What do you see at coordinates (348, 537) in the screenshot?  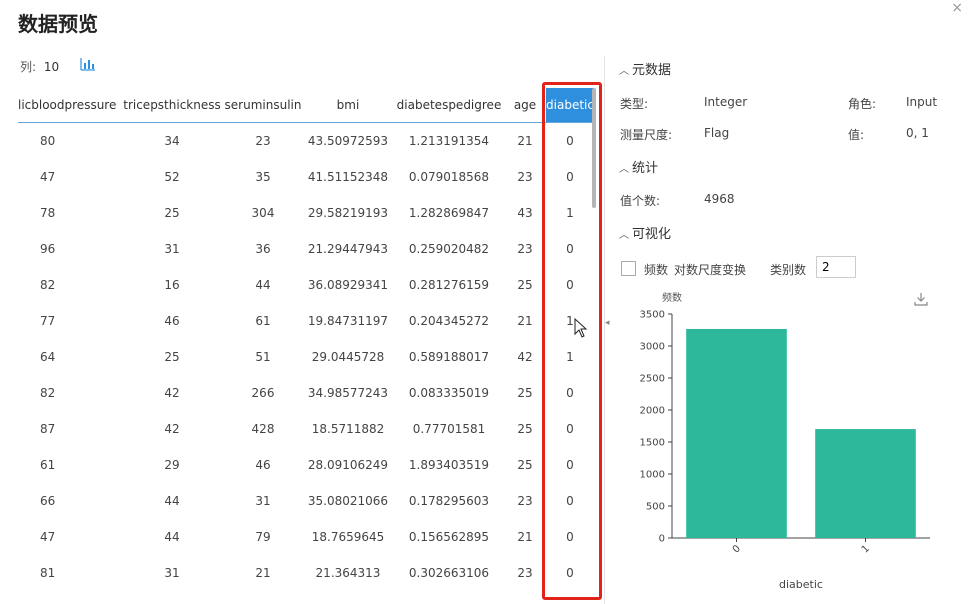 I see `table-cell: 18.7659645` at bounding box center [348, 537].